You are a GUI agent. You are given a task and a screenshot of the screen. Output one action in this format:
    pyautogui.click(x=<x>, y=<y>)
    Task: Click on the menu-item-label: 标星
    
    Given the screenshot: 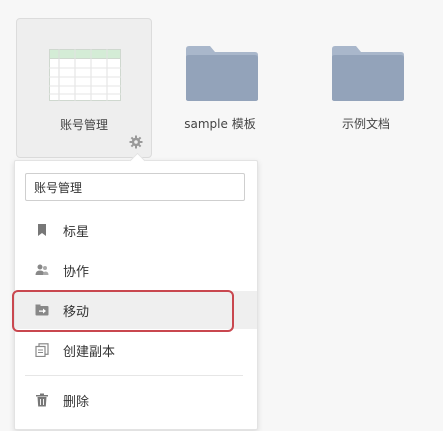 What is the action you would take?
    pyautogui.click(x=76, y=232)
    